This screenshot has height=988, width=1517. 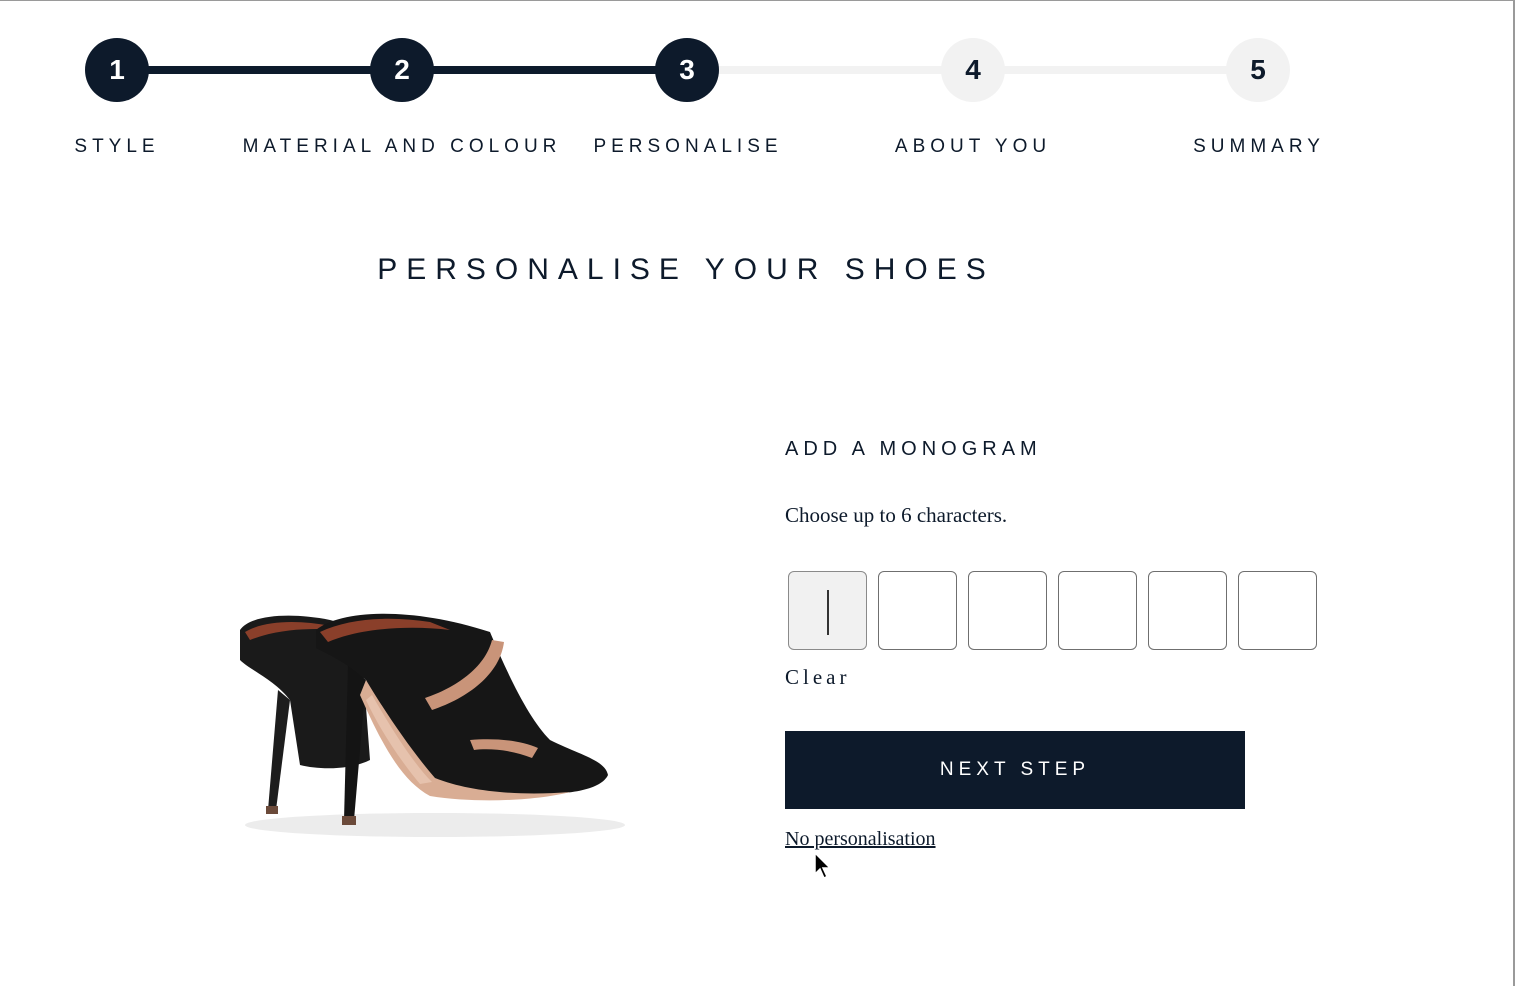 I want to click on clear-button: Clear, so click(x=817, y=677).